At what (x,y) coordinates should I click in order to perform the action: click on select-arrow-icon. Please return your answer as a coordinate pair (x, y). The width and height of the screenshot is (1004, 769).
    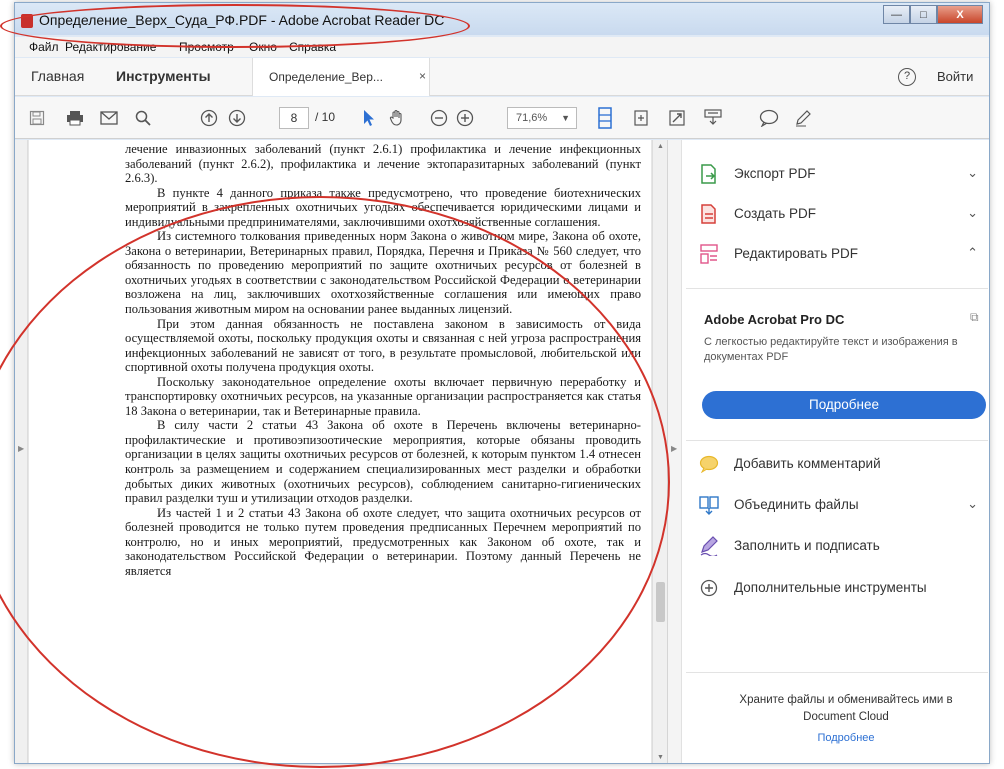
    Looking at the image, I should click on (369, 118).